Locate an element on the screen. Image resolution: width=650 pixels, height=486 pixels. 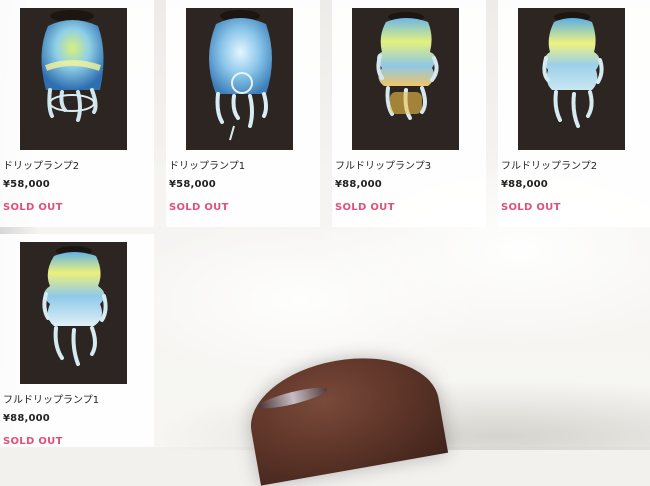
product-title: フルドリップランプ1 is located at coordinates (51, 398).